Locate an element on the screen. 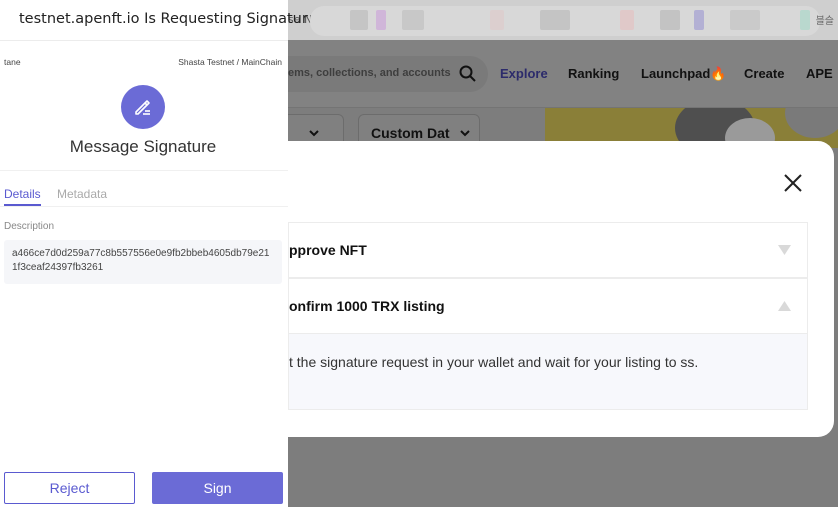  step-label: pprove NFT is located at coordinates (328, 250).